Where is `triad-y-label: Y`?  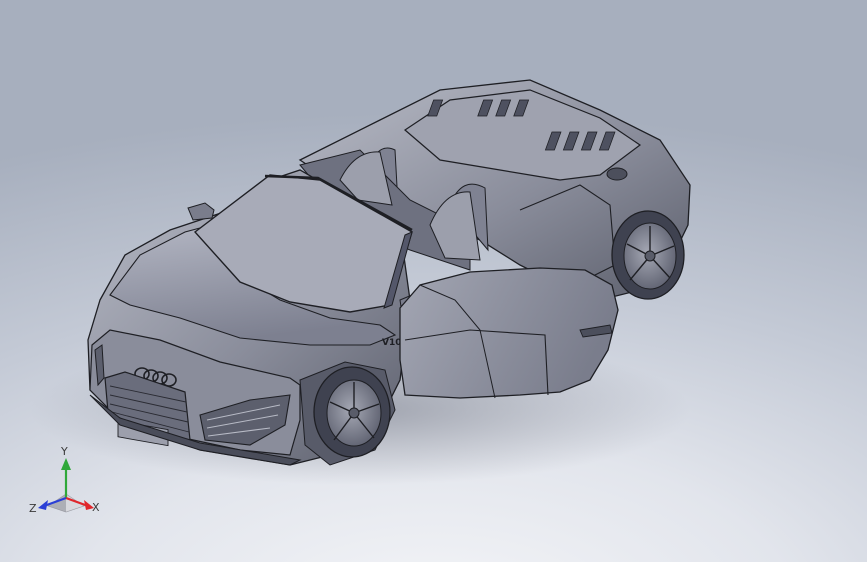 triad-y-label: Y is located at coordinates (64, 451).